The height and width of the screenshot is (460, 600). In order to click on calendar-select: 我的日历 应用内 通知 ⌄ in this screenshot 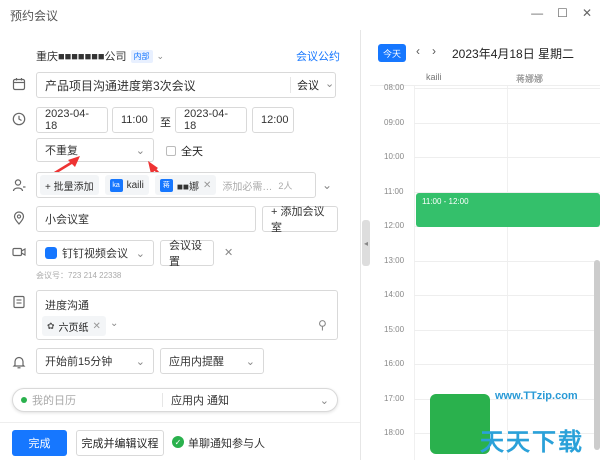, I will do `click(175, 400)`.